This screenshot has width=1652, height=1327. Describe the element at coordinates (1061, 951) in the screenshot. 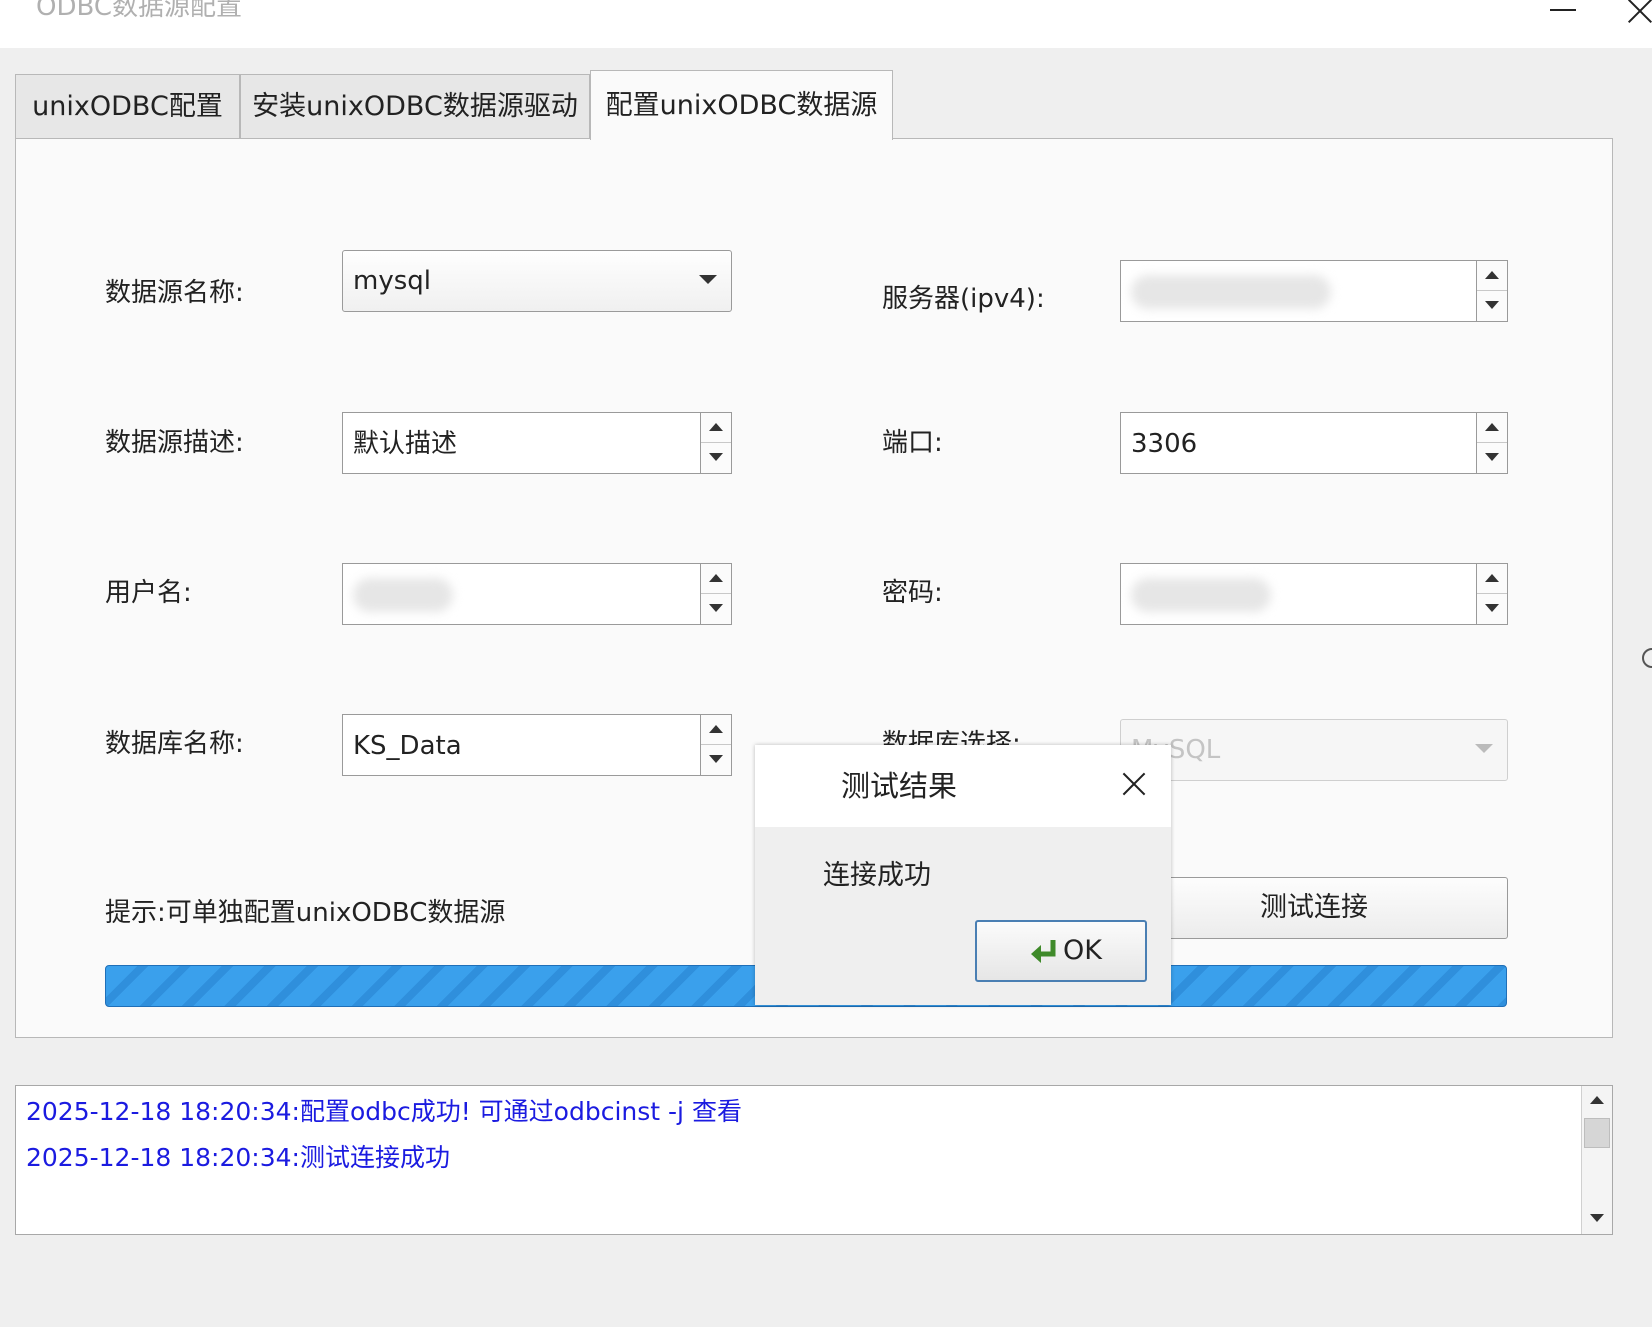

I see `ok-button: OK` at that location.